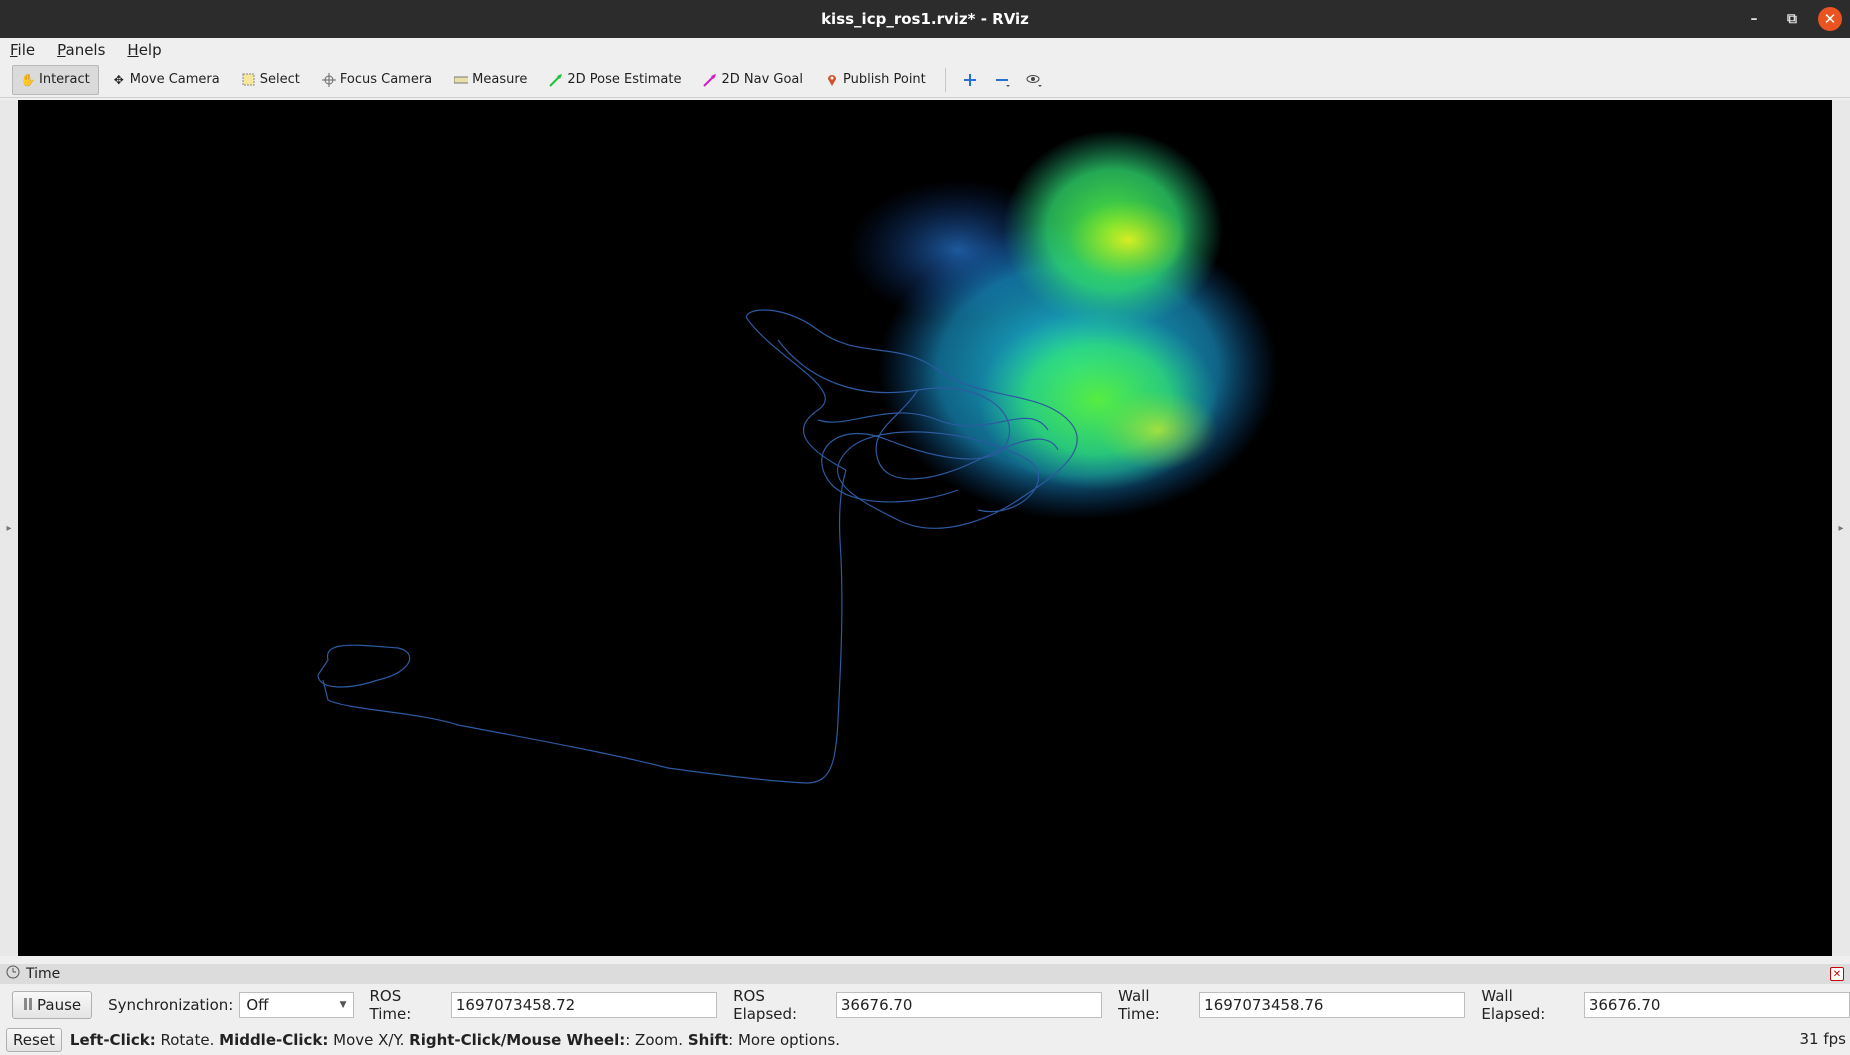 This screenshot has height=1055, width=1850. Describe the element at coordinates (765, 1005) in the screenshot. I see `ros-elapsed-label: ROS Elapsed:` at that location.